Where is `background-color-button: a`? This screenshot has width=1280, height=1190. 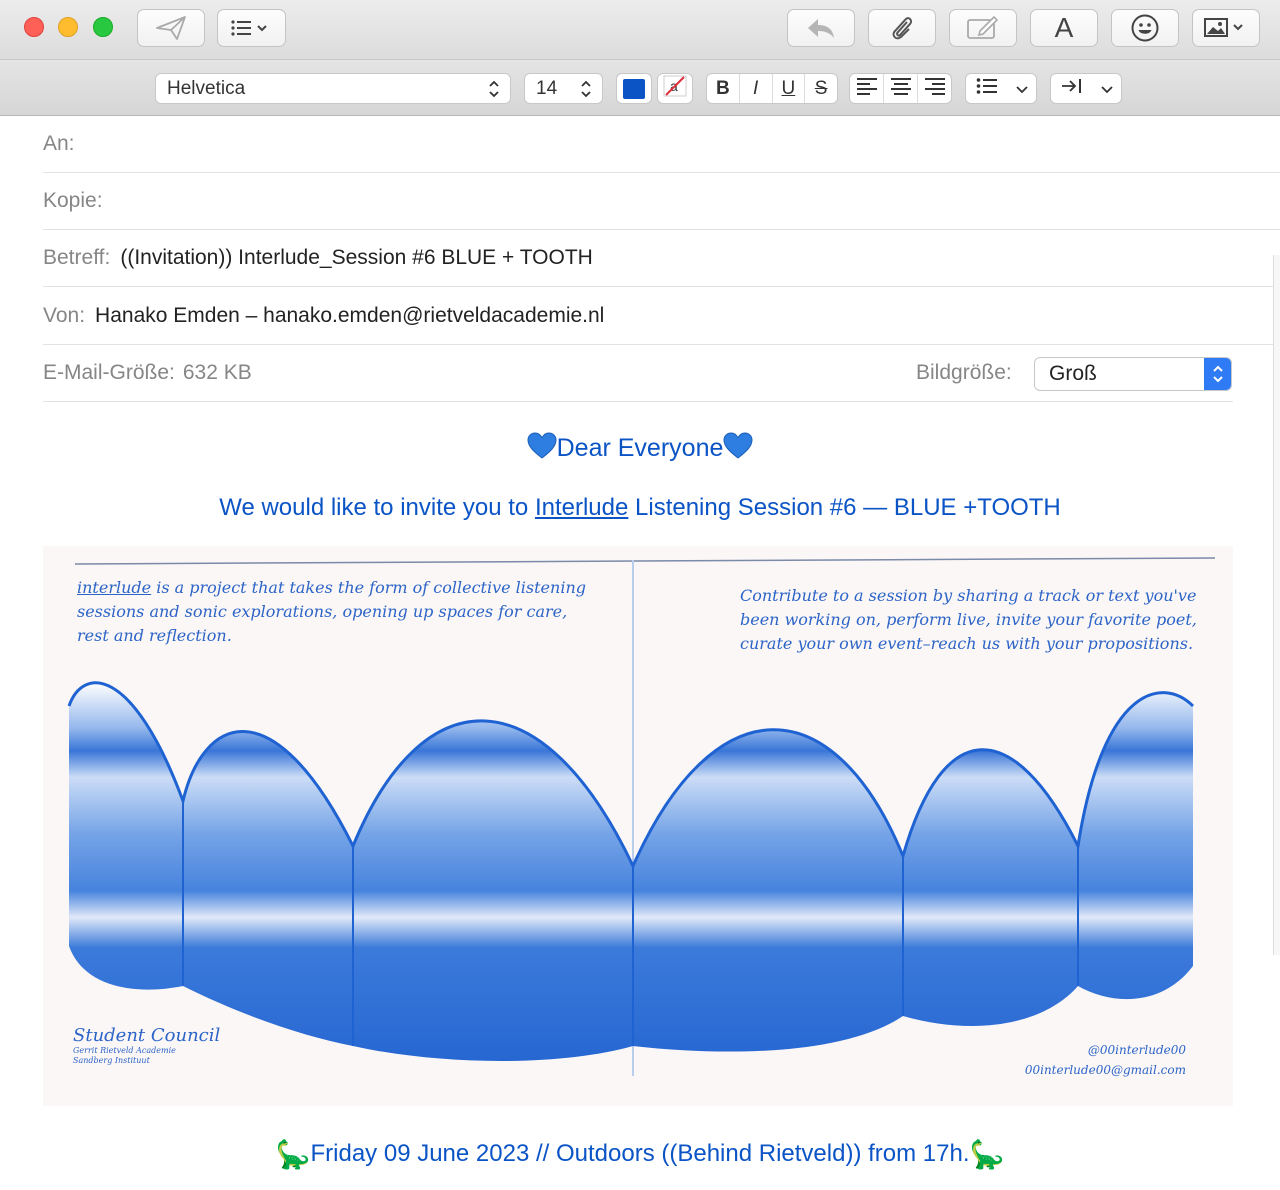 background-color-button: a is located at coordinates (675, 88).